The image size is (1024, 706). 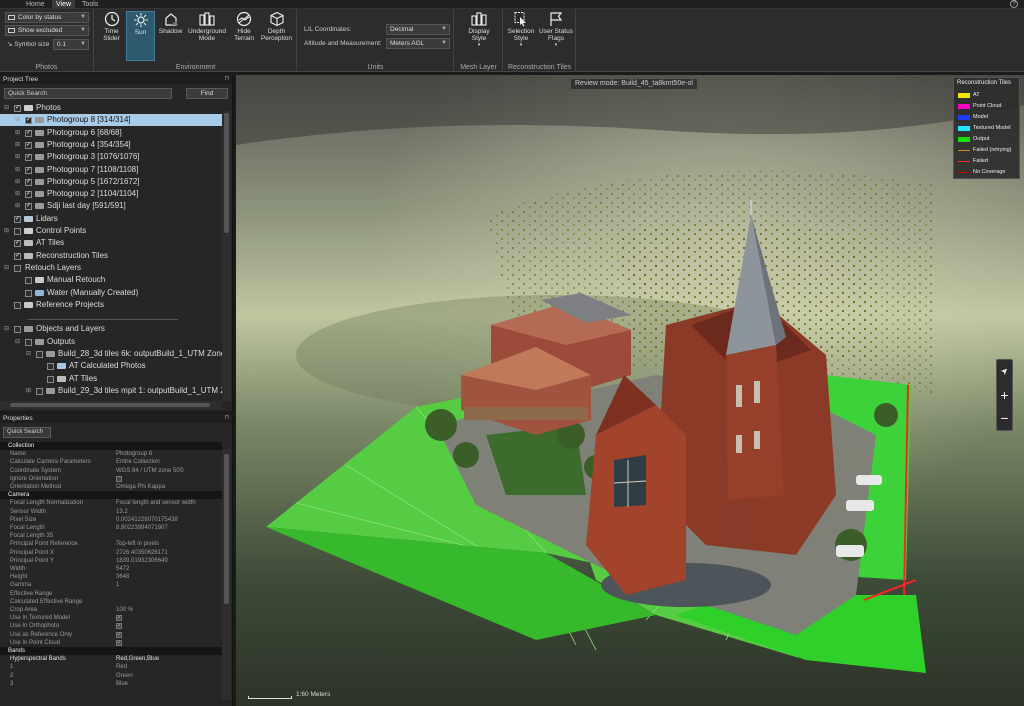 What do you see at coordinates (111, 659) in the screenshot?
I see `property-row: Hyperspectral Bands Red,Green,Blue` at bounding box center [111, 659].